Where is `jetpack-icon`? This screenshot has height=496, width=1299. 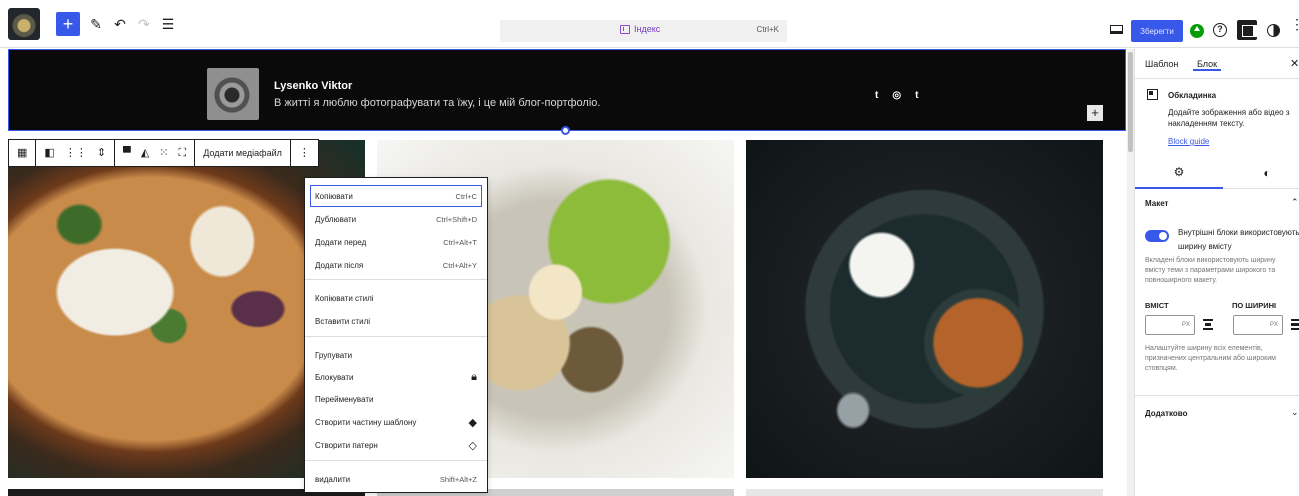 jetpack-icon is located at coordinates (1197, 31).